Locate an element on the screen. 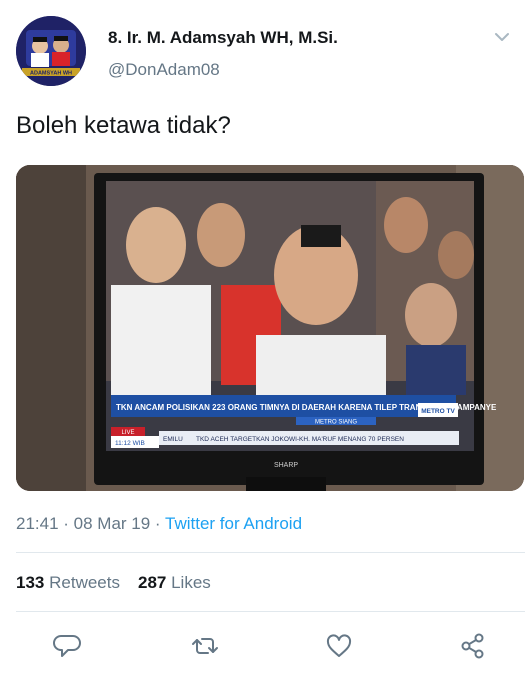  reply-icon is located at coordinates (67, 646).